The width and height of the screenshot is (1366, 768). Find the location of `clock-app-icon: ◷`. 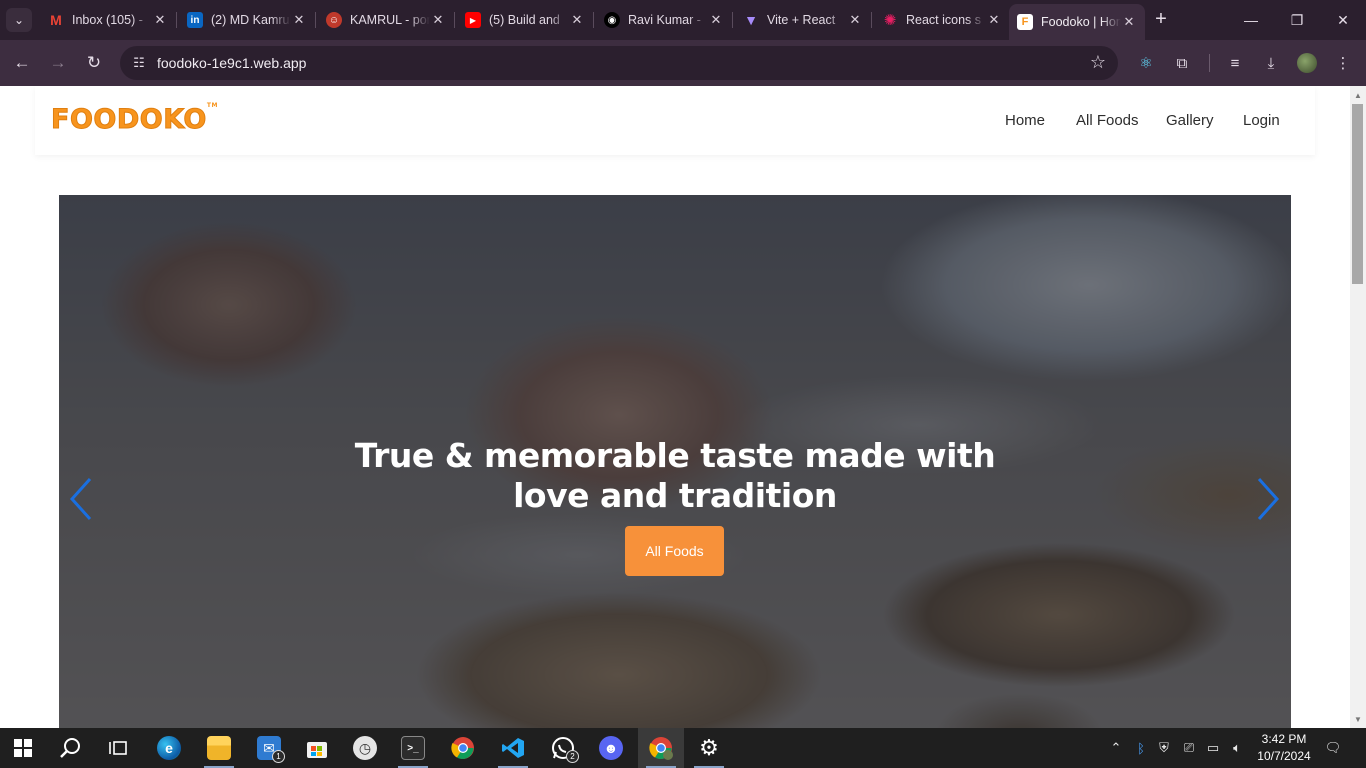

clock-app-icon: ◷ is located at coordinates (365, 748).